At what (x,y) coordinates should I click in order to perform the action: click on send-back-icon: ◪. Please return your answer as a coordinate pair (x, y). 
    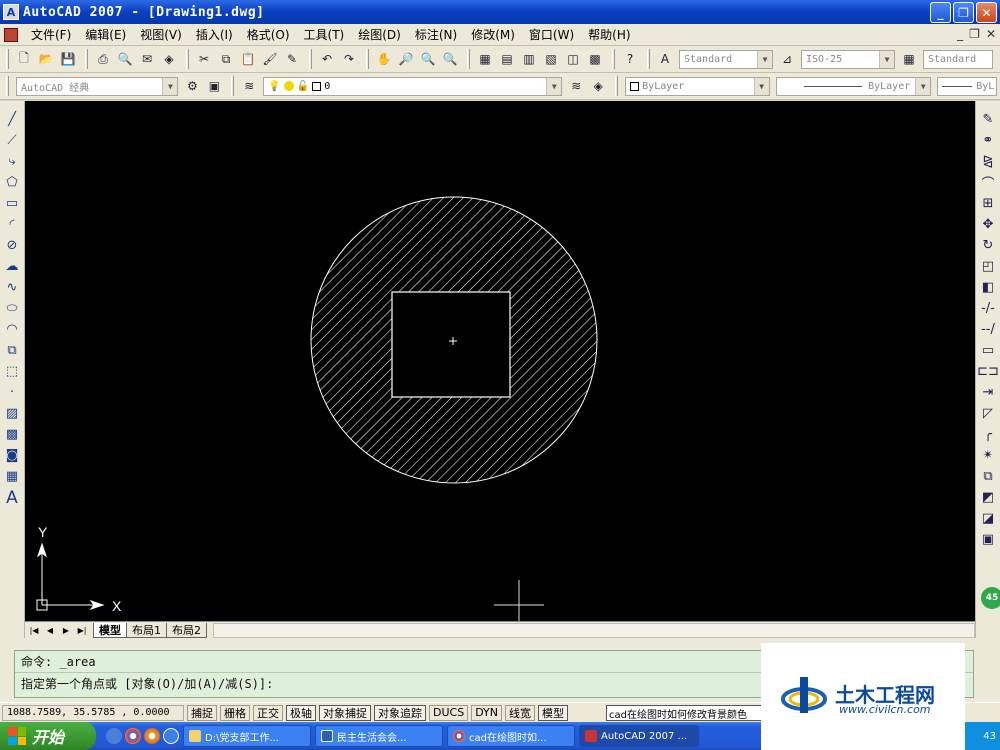
    Looking at the image, I should click on (988, 518).